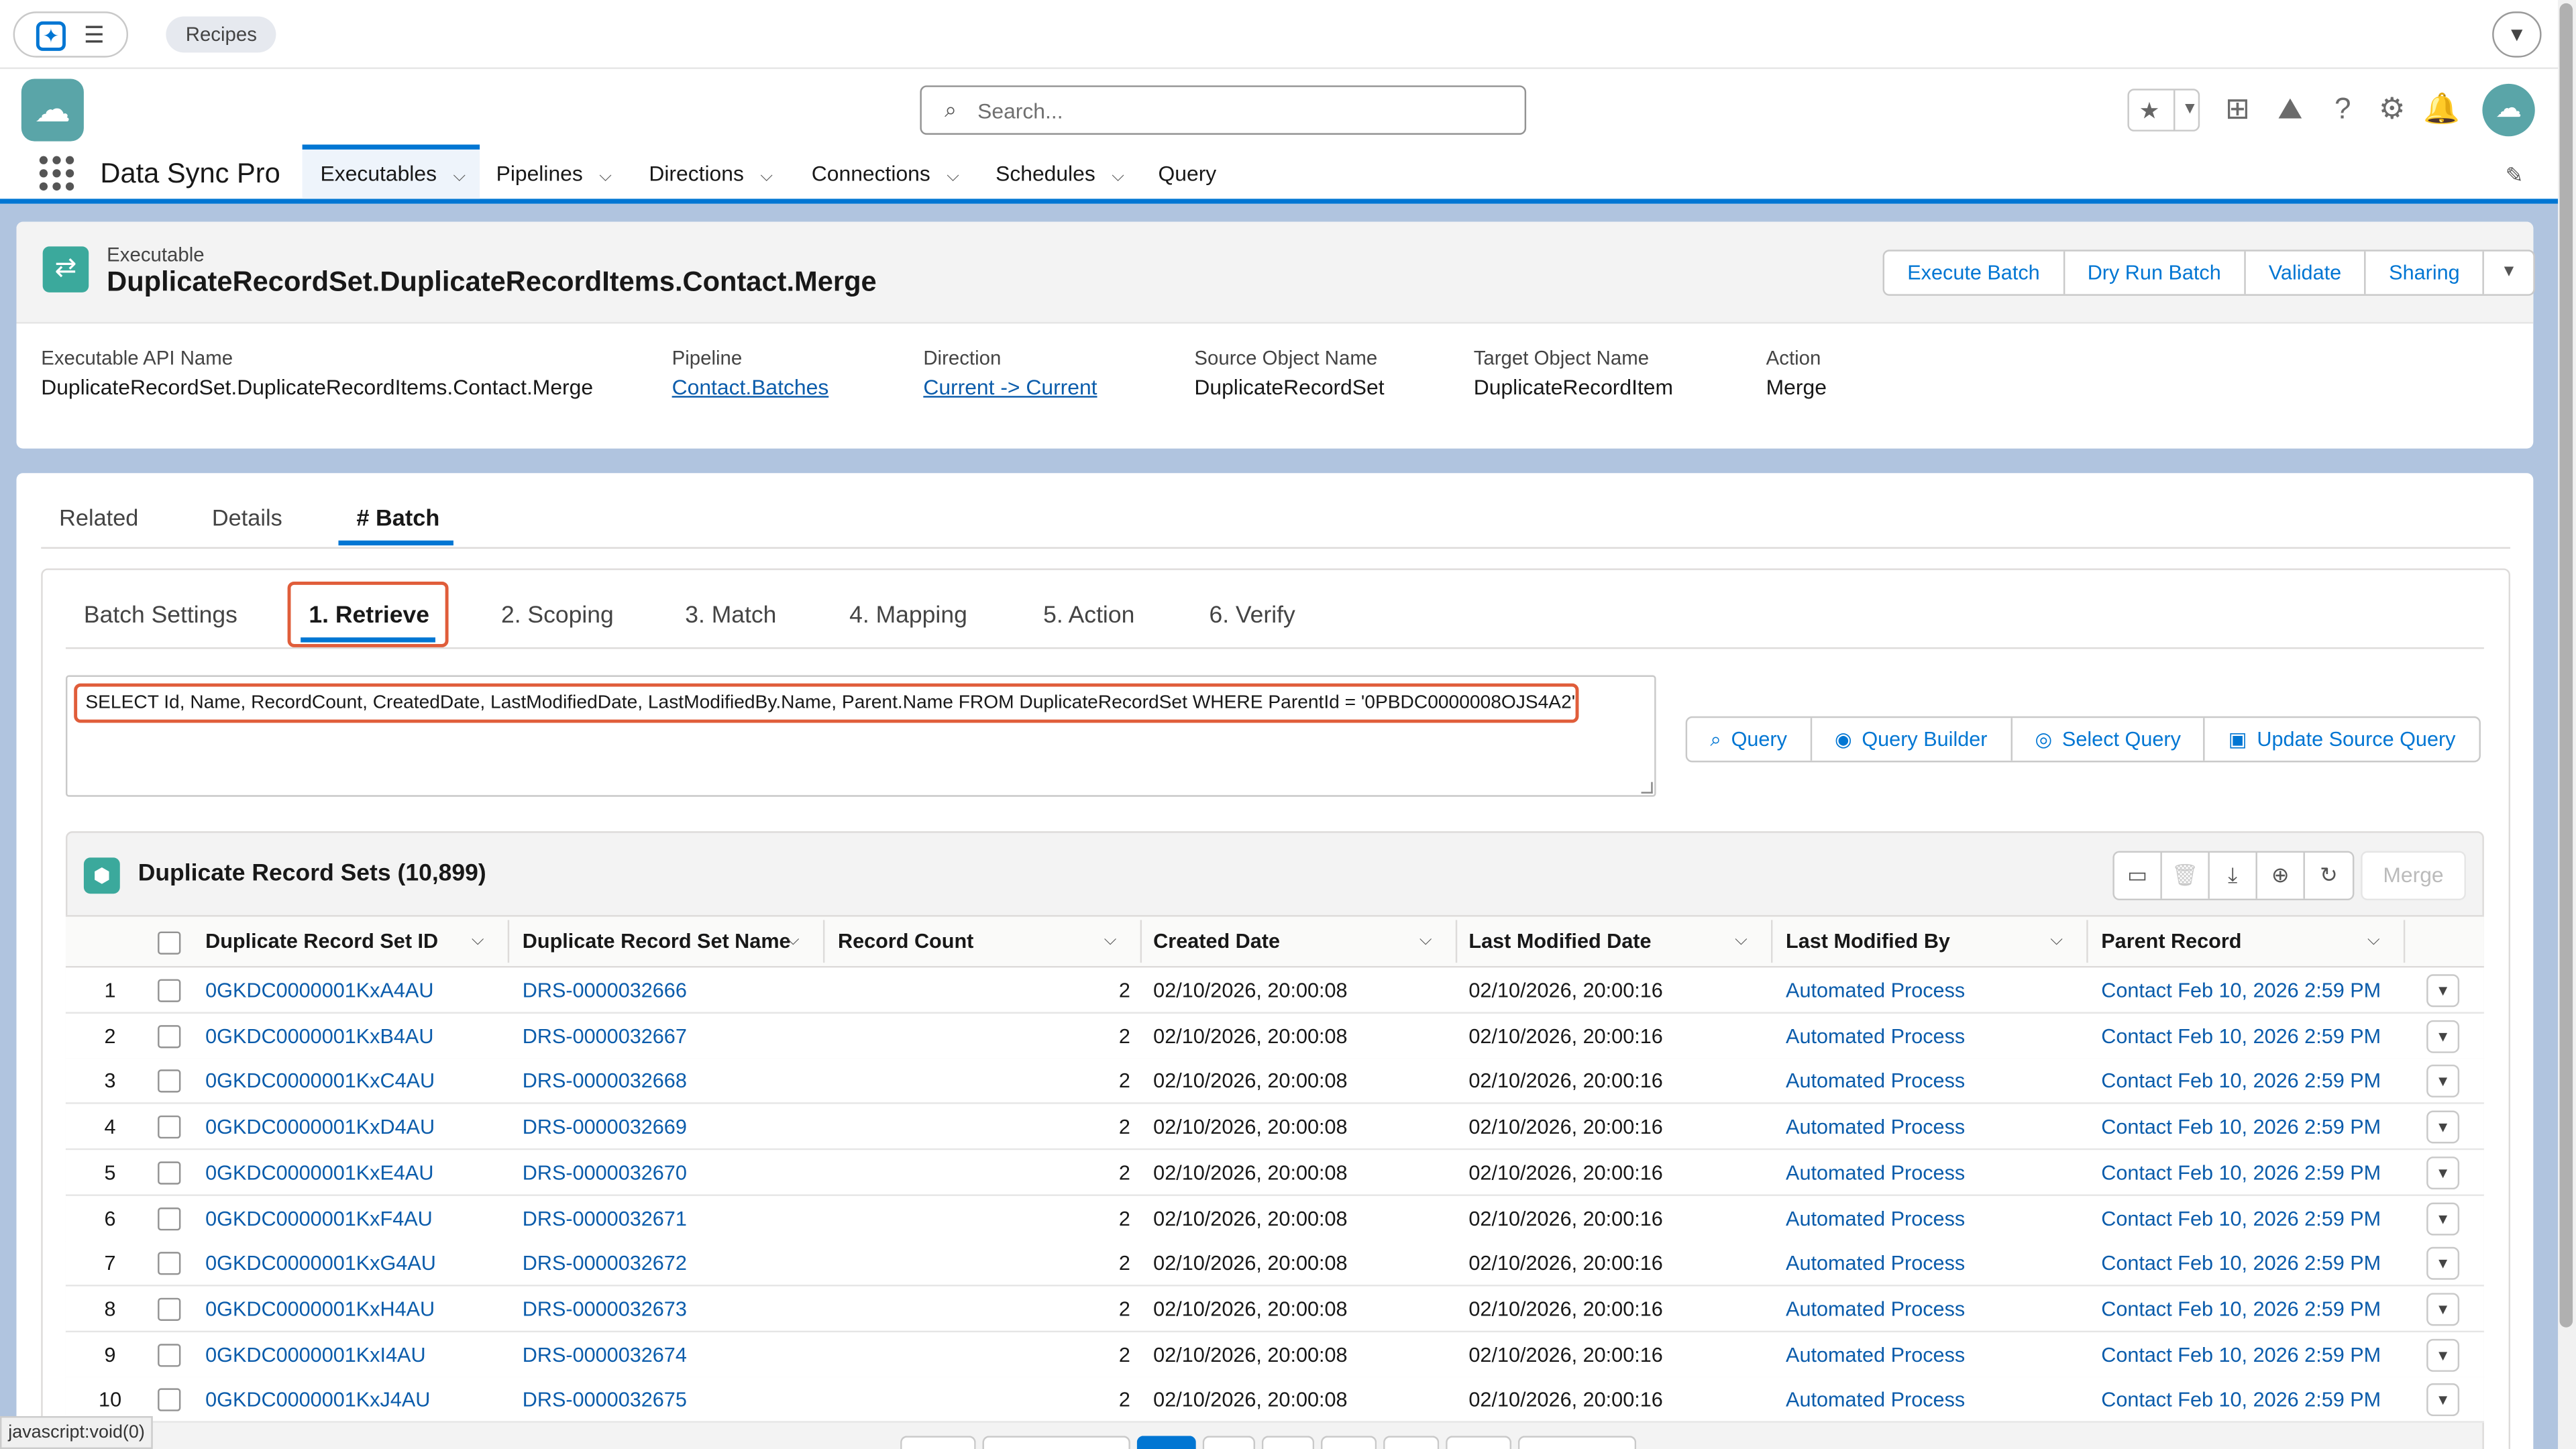 The height and width of the screenshot is (1449, 2576). What do you see at coordinates (2515, 175) in the screenshot?
I see `edit-nav-pencil-icon: ✎` at bounding box center [2515, 175].